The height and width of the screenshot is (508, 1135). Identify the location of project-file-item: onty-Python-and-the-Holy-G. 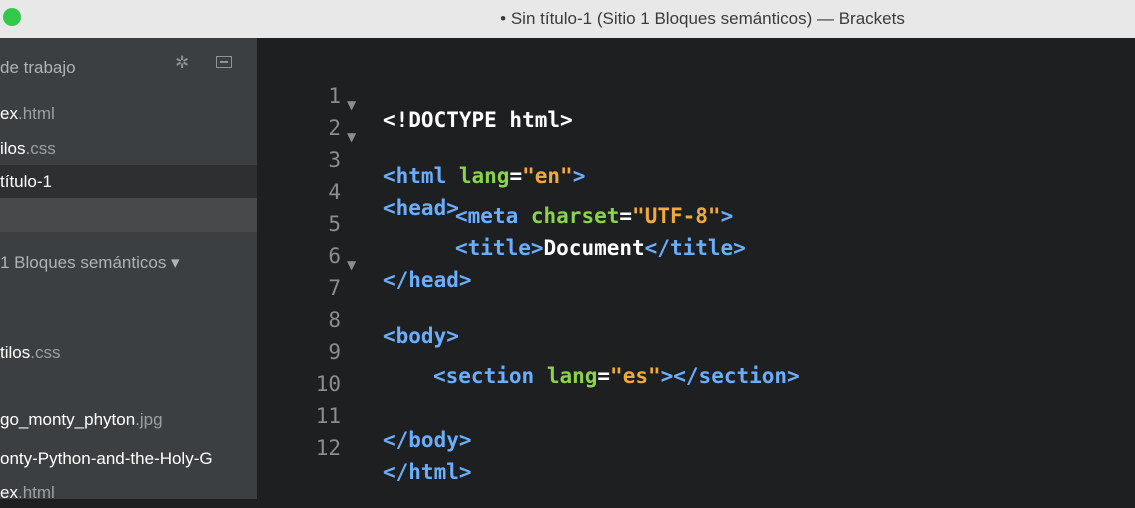
(106, 459).